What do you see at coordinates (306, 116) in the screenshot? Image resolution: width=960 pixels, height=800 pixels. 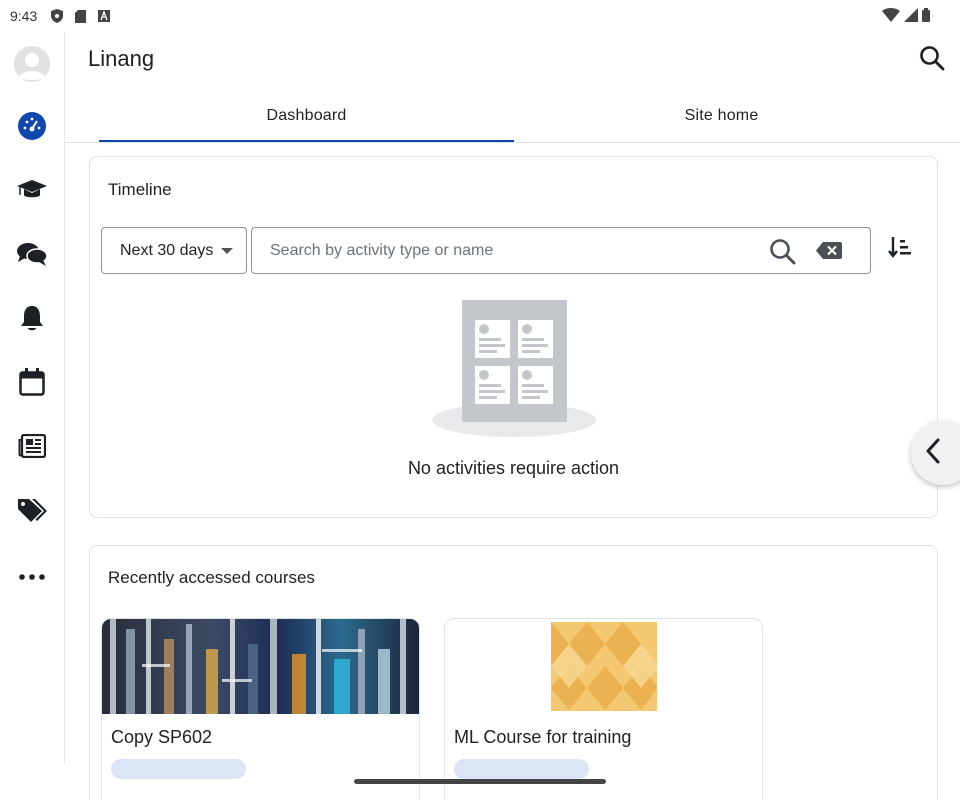 I see `tab-dashboard: Dashboard` at bounding box center [306, 116].